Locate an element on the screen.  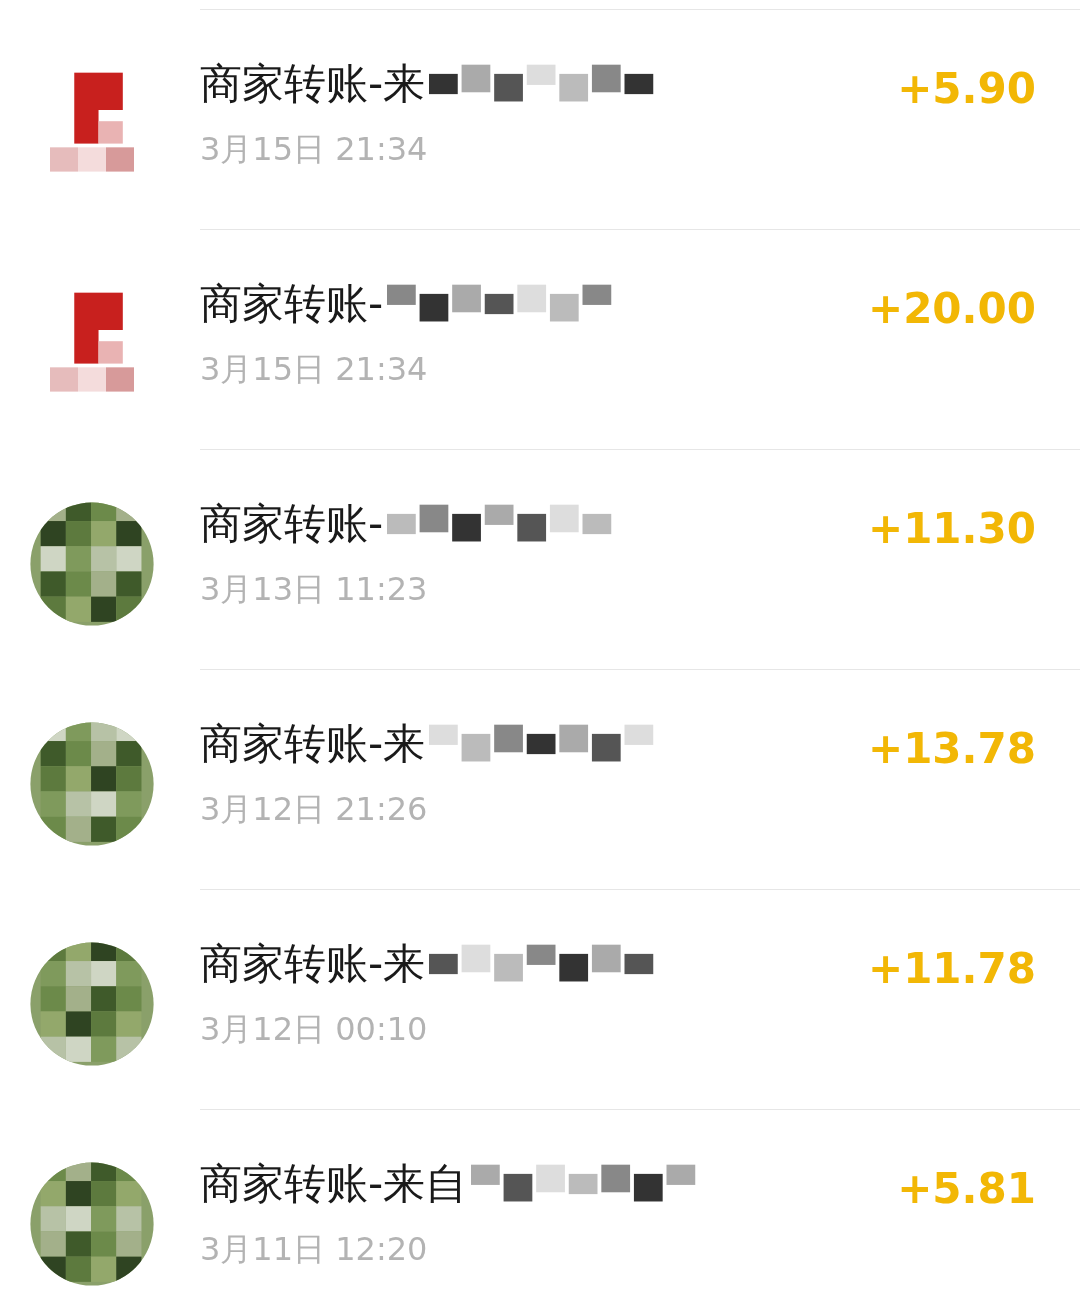
transaction-date: 3月13日 11:23 is located at coordinates (314, 589).